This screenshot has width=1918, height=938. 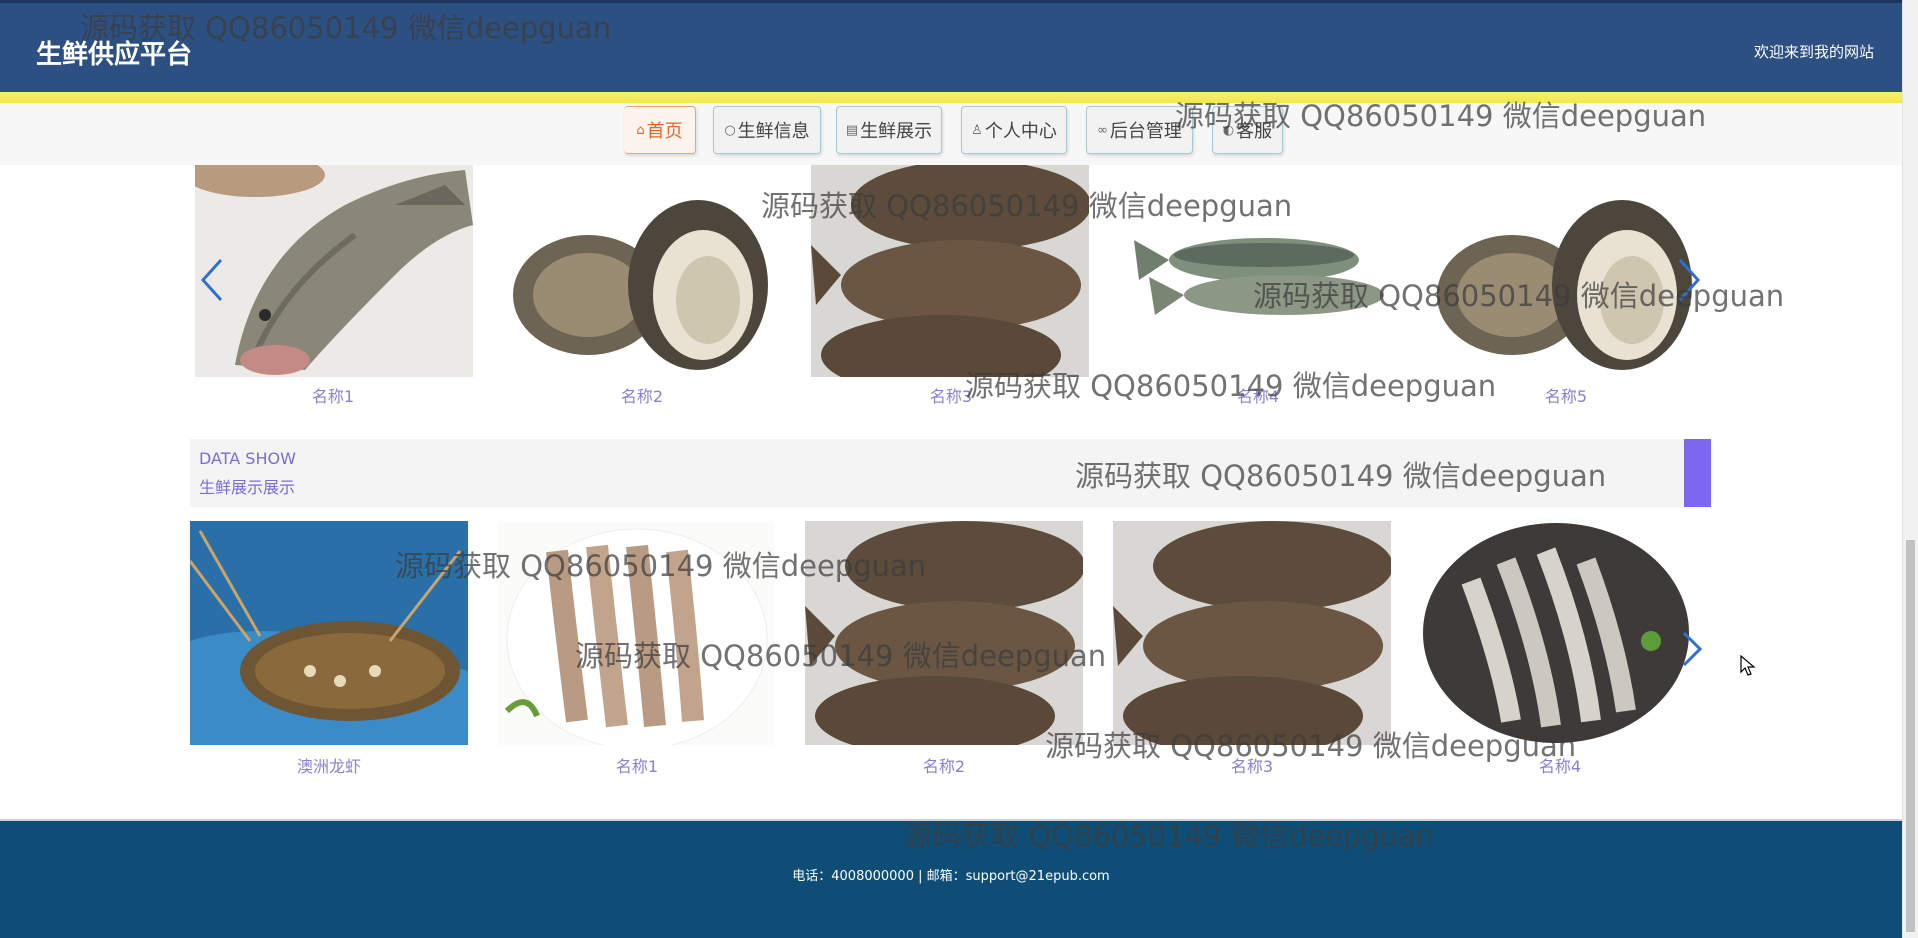 I want to click on nav-fresh-info: ○ 生鲜信息, so click(x=767, y=130).